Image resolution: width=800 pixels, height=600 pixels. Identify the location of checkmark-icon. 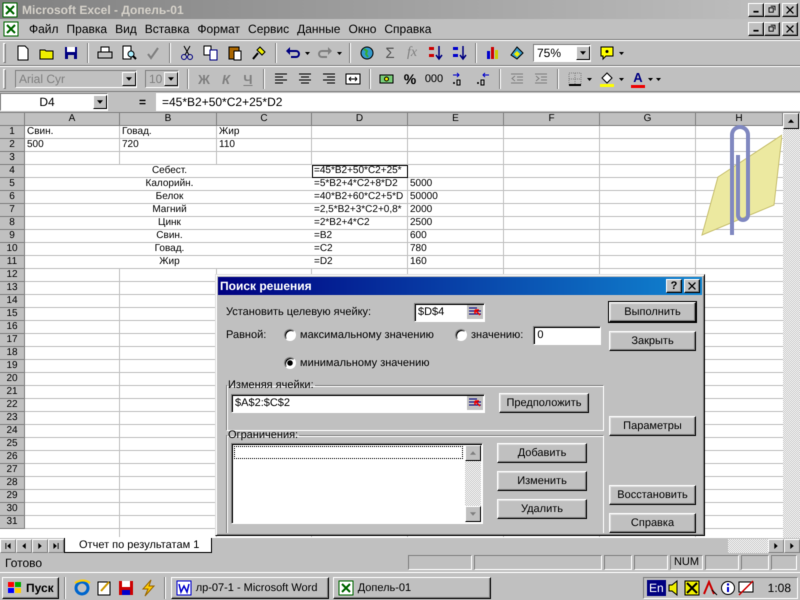
(153, 53).